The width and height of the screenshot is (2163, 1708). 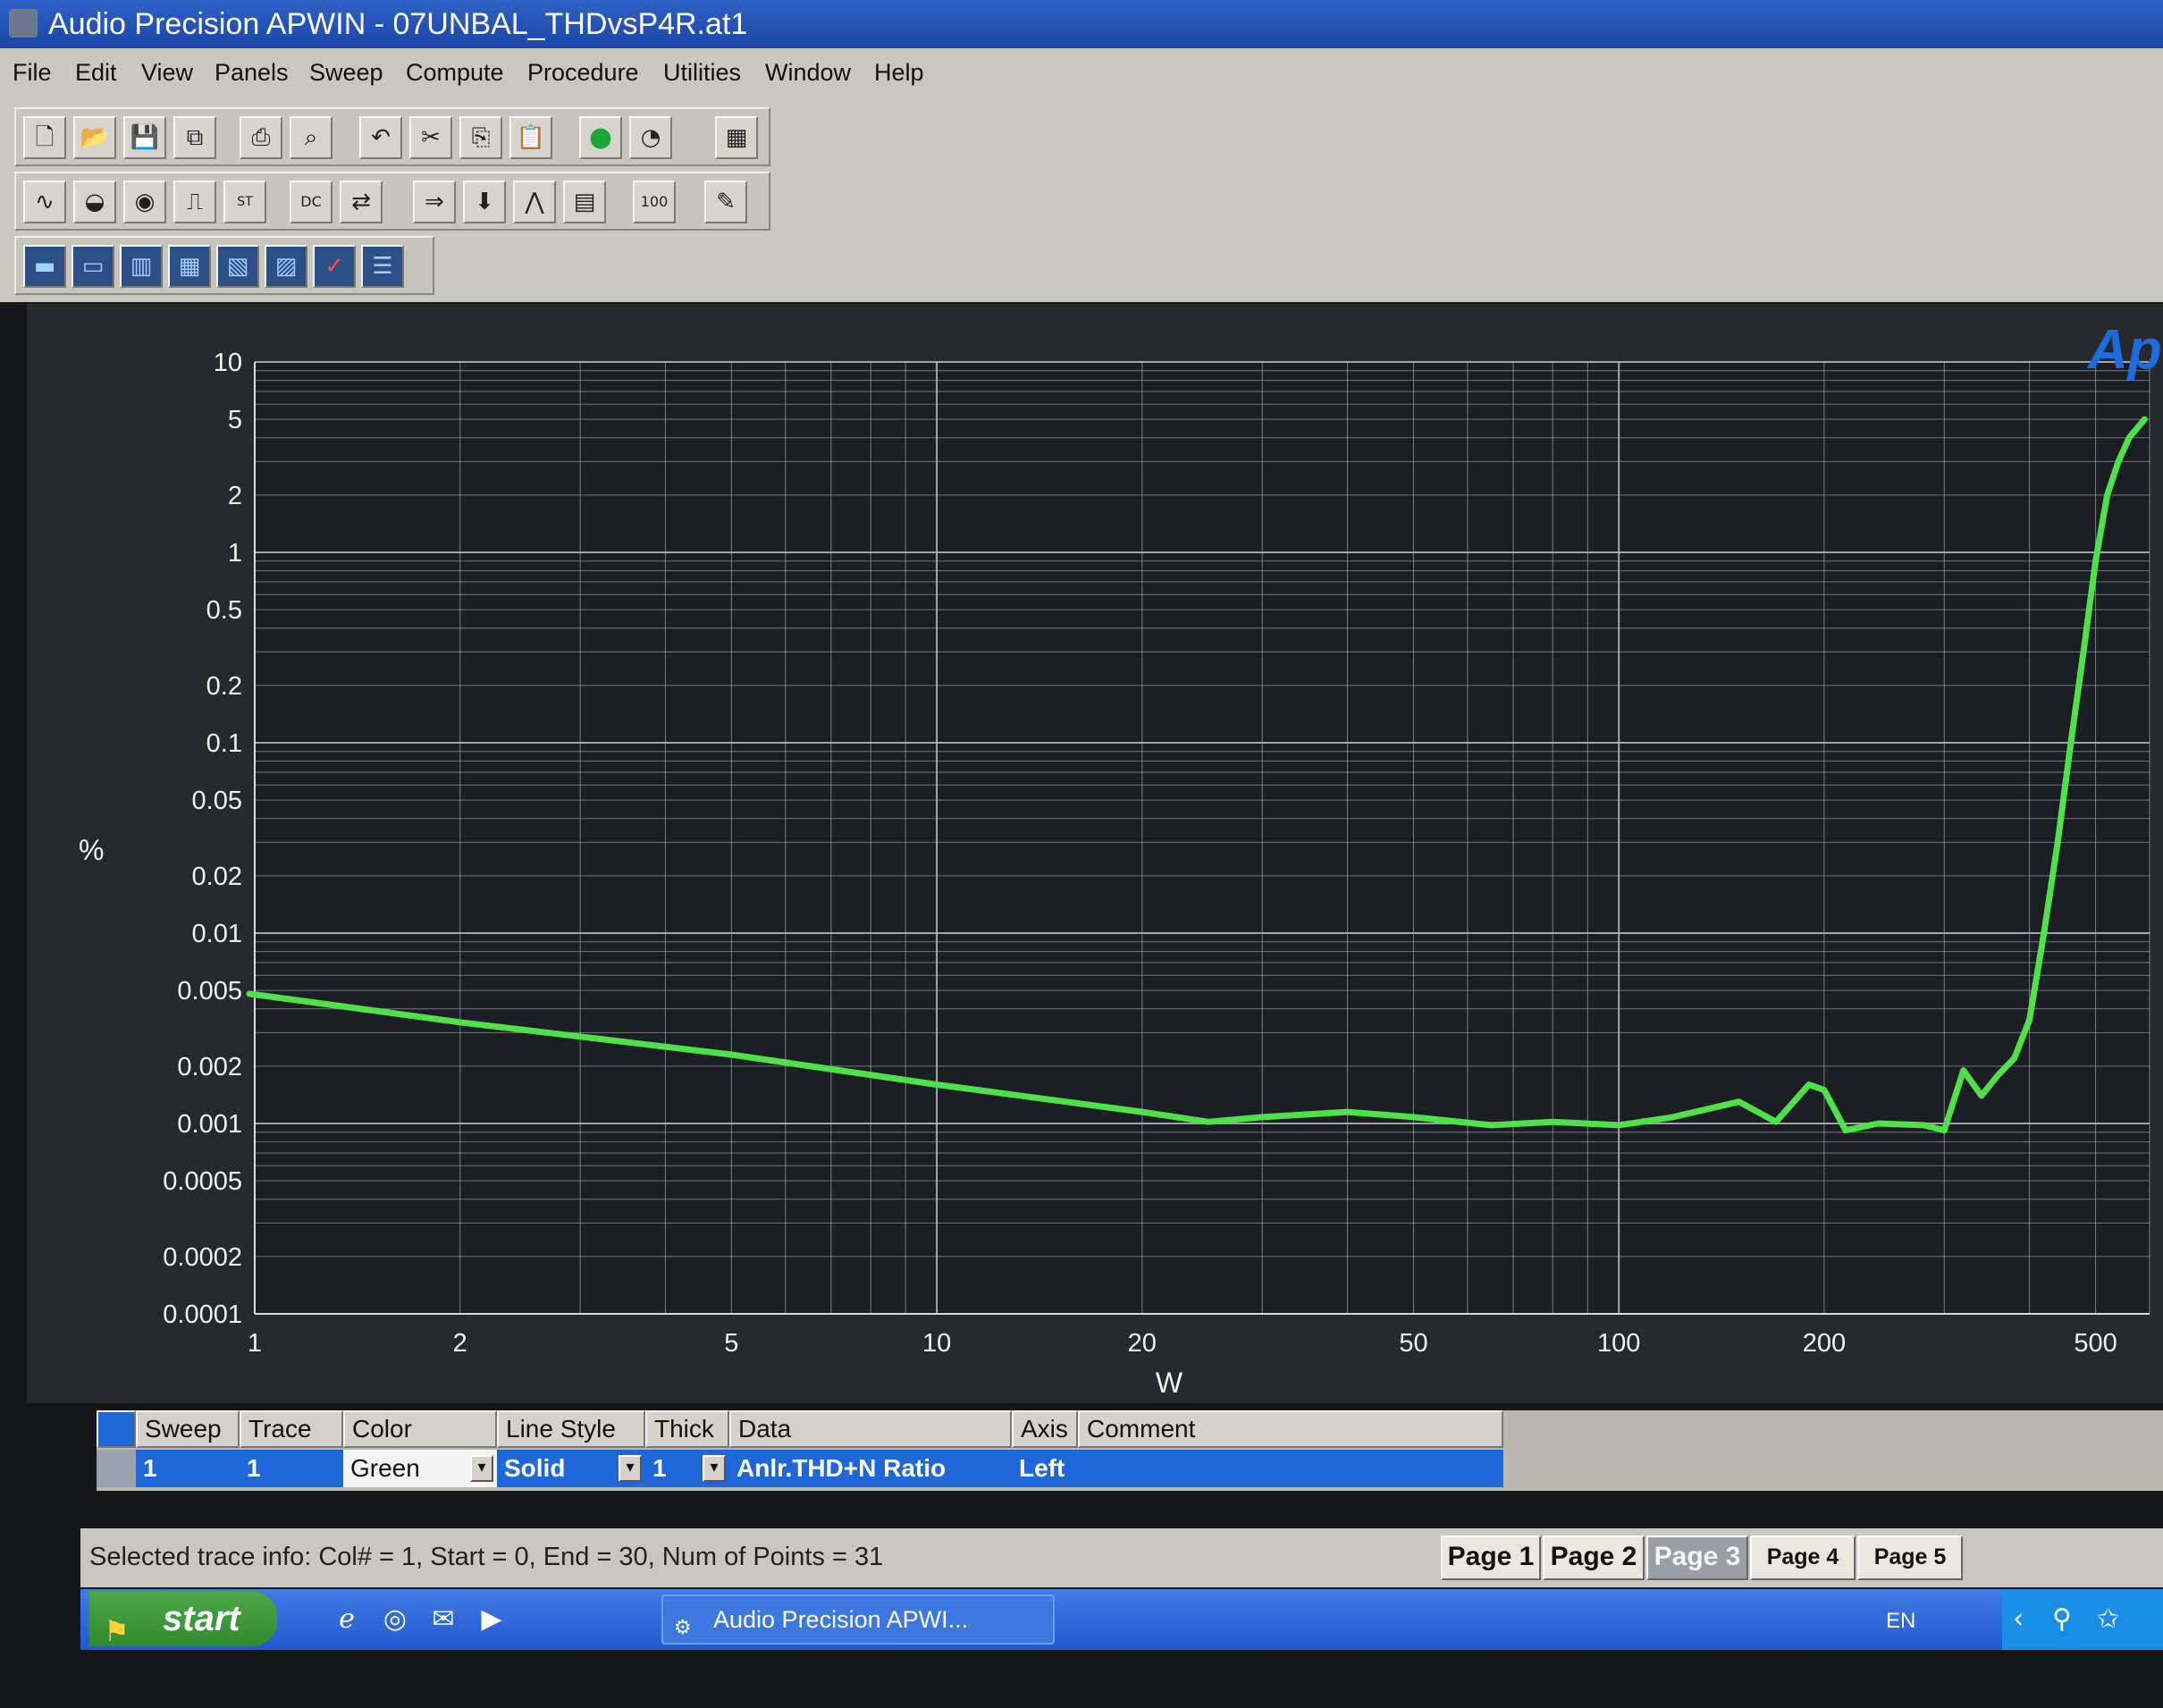 What do you see at coordinates (443, 1620) in the screenshot?
I see `outlook-icon: ✉` at bounding box center [443, 1620].